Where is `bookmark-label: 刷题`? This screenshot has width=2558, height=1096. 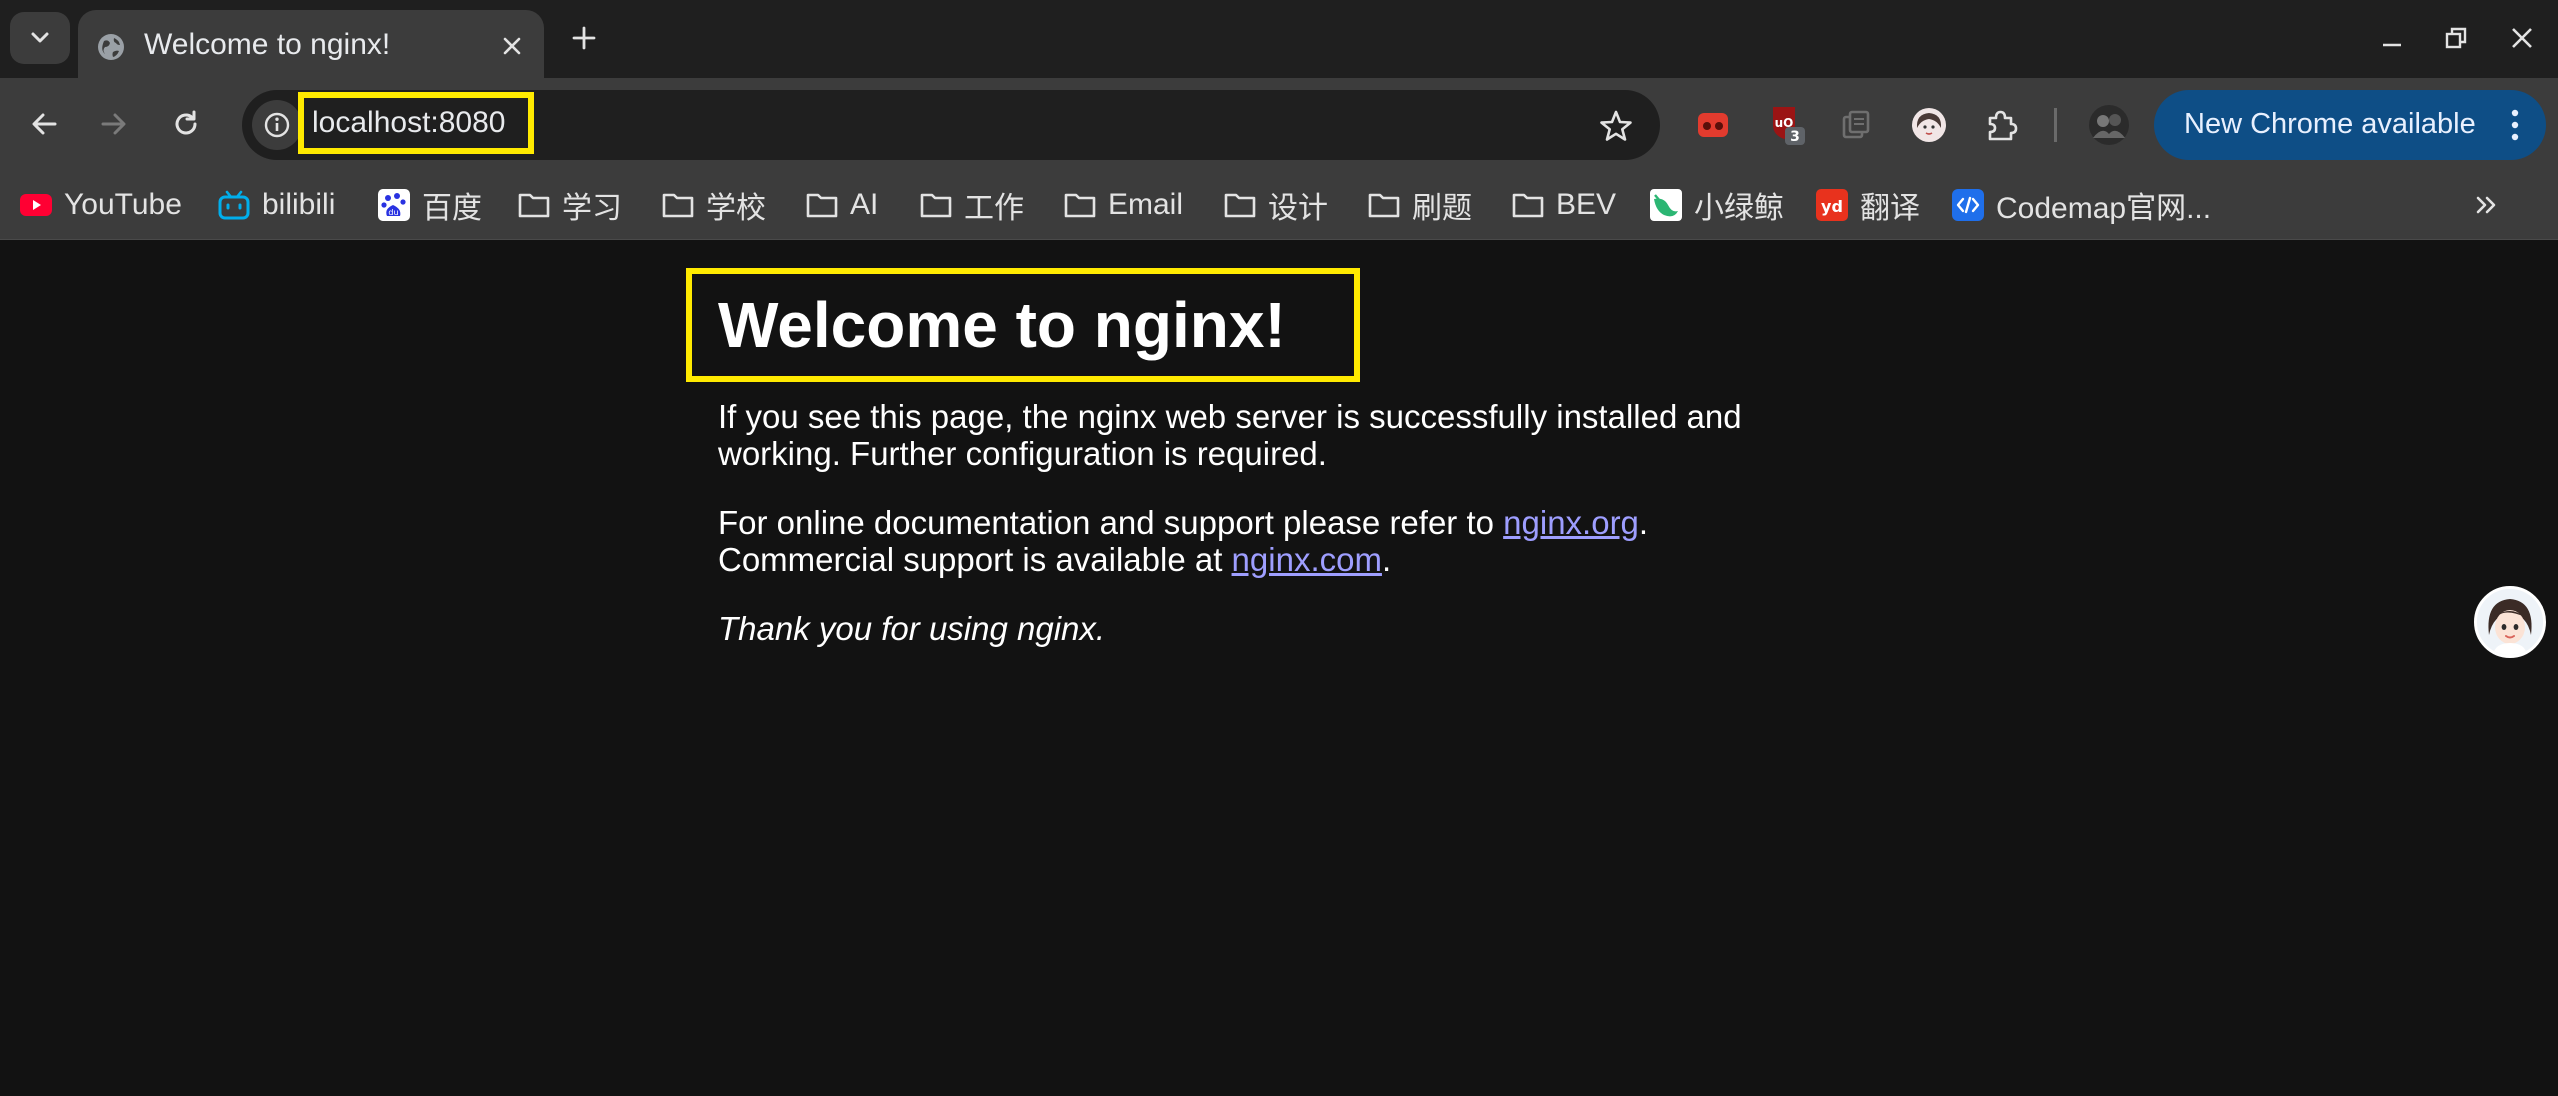 bookmark-label: 刷题 is located at coordinates (1442, 208).